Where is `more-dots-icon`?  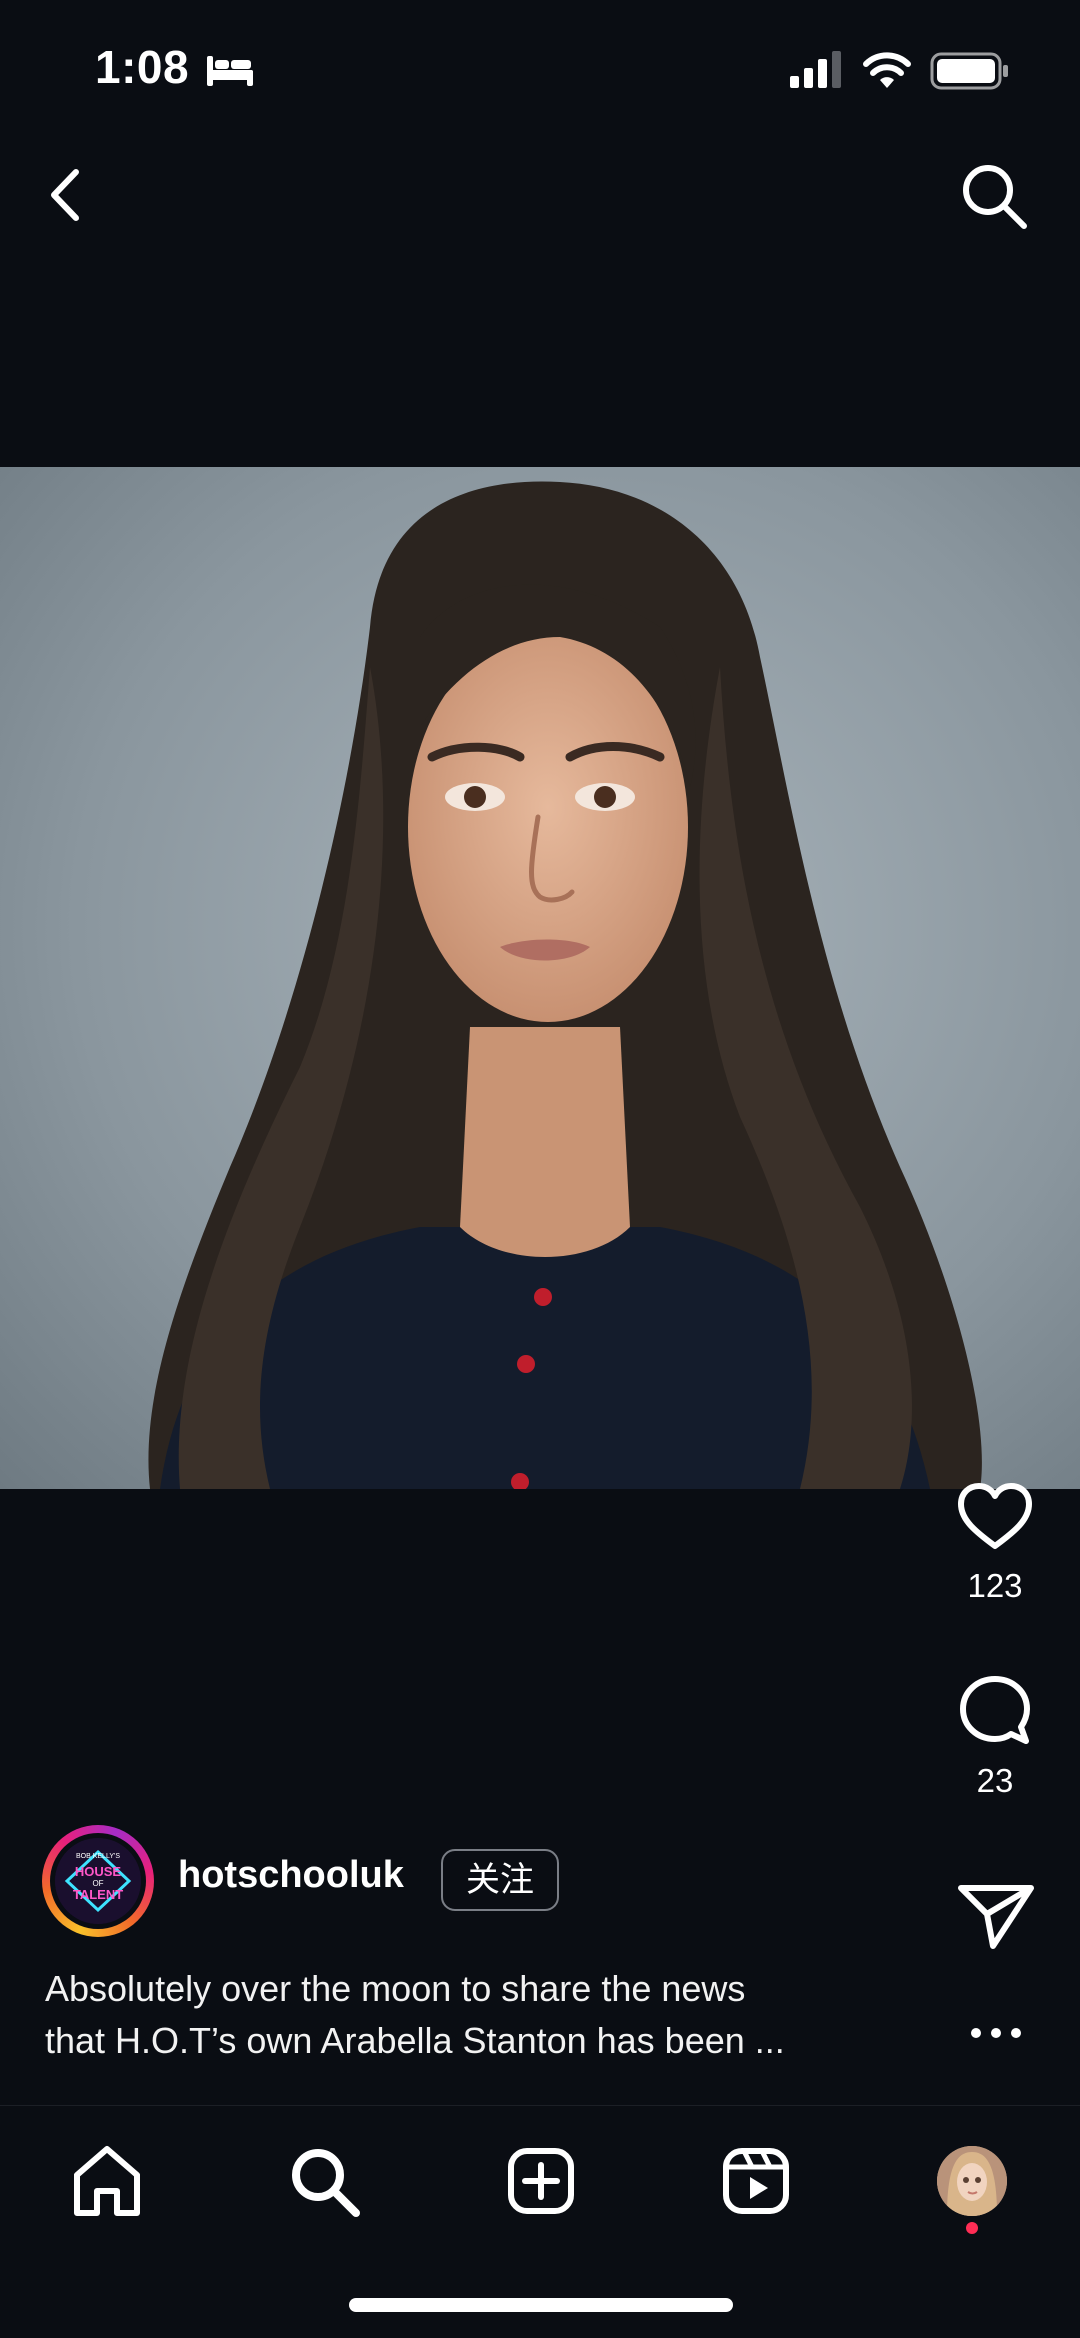 more-dots-icon is located at coordinates (996, 2033).